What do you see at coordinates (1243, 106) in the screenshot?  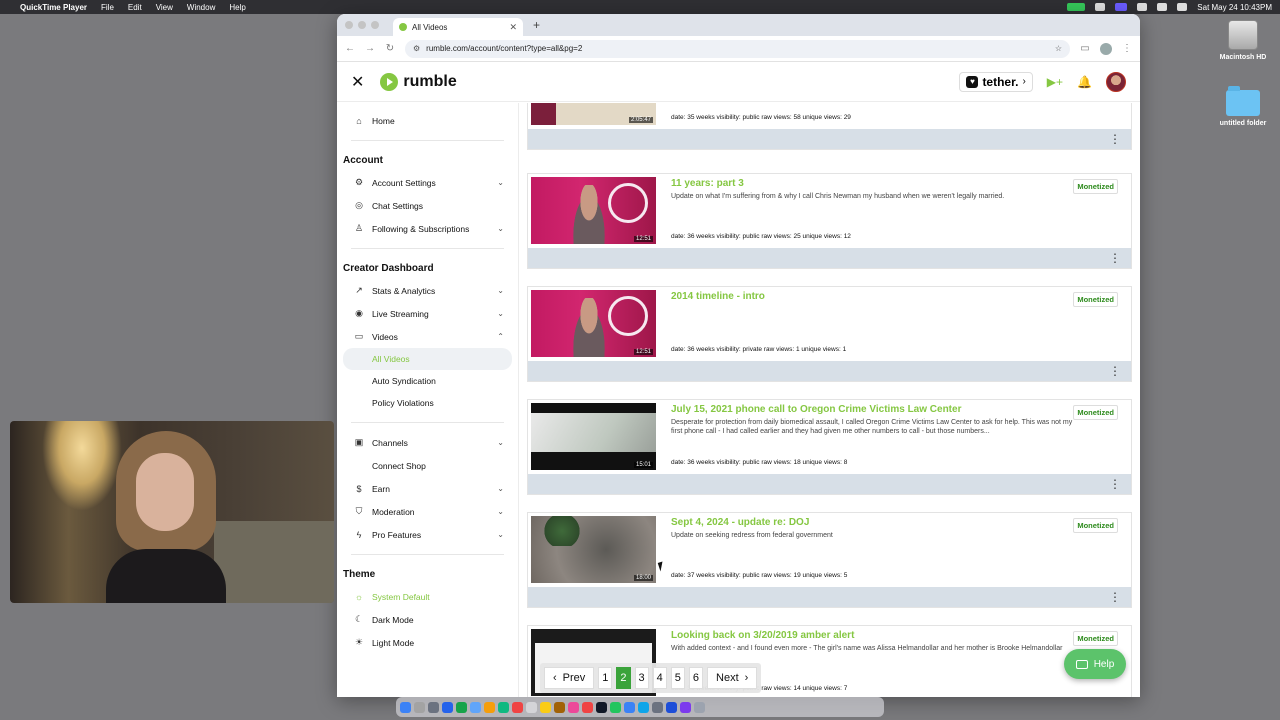 I see `desktop-untitled-folder: untitled folder` at bounding box center [1243, 106].